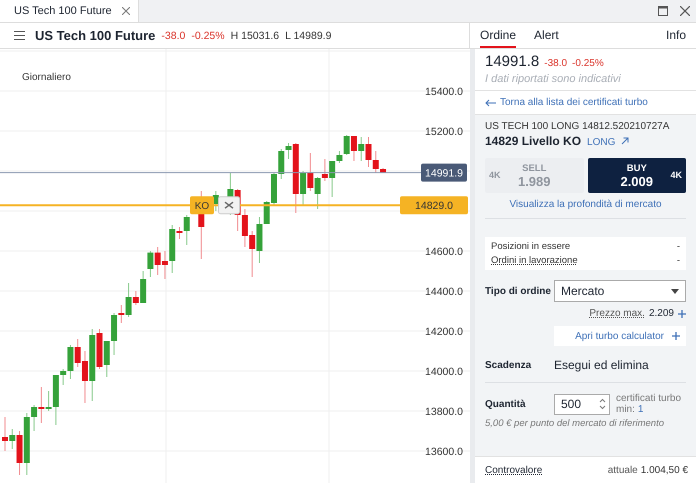 Image resolution: width=696 pixels, height=483 pixels. Describe the element at coordinates (508, 365) in the screenshot. I see `field-label: Scadenza` at that location.